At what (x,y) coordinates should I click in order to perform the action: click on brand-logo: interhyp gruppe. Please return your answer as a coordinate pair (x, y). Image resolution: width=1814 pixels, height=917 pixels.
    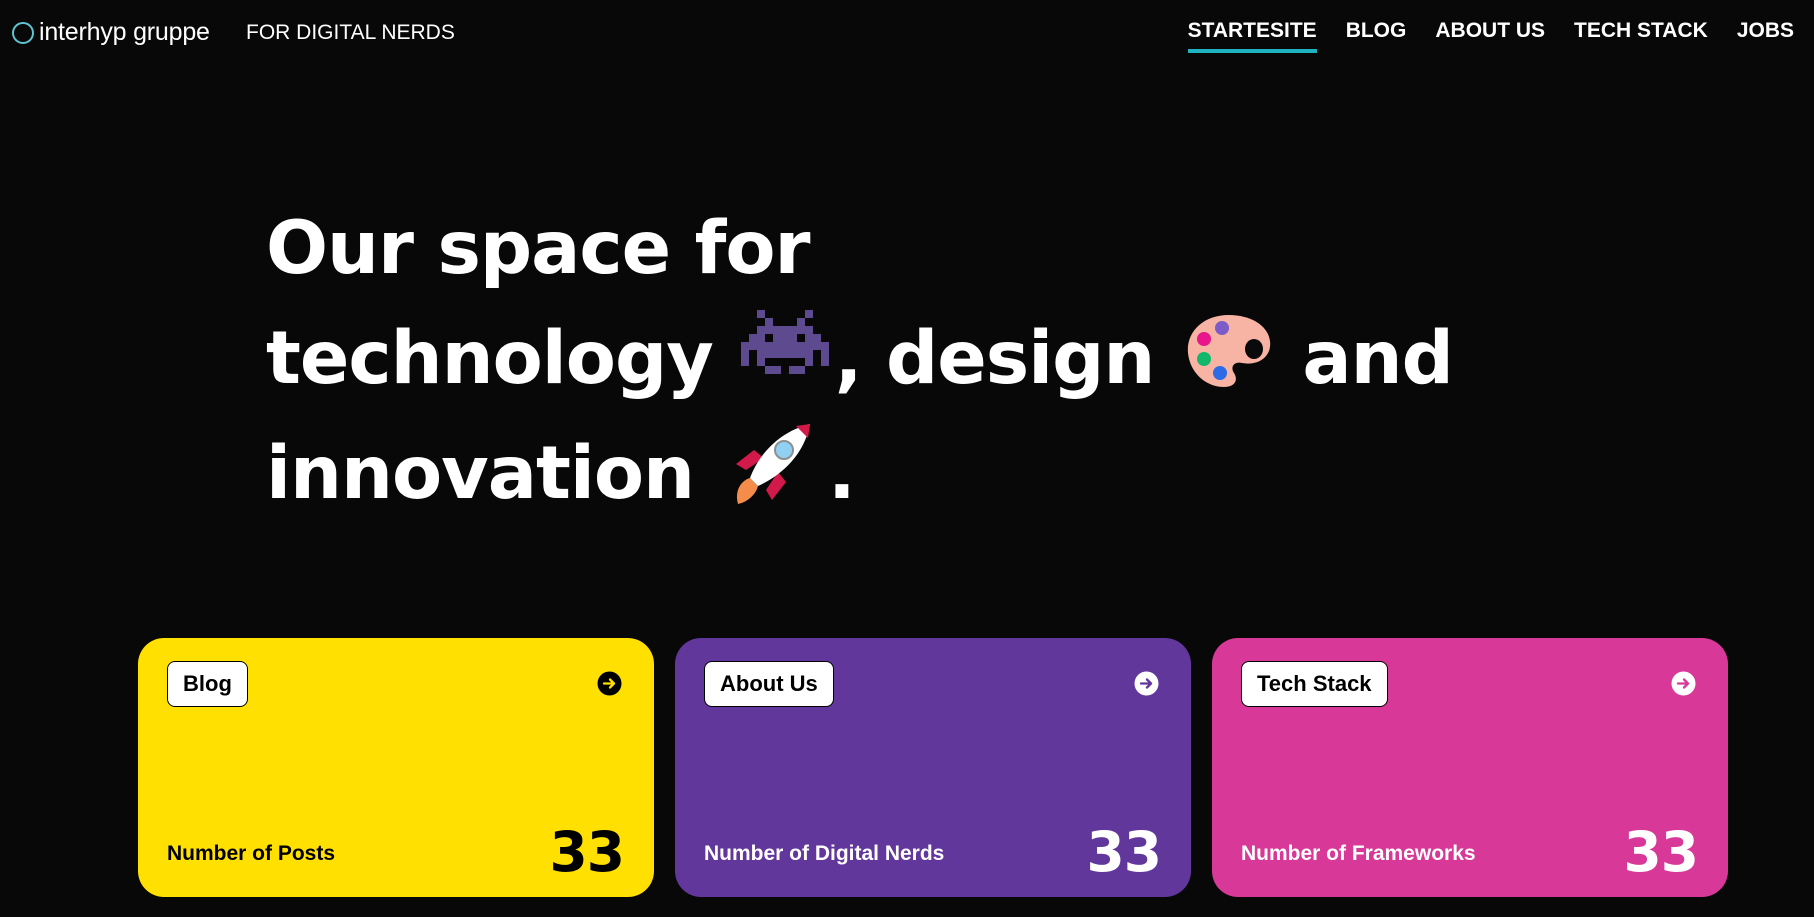
    Looking at the image, I should click on (111, 32).